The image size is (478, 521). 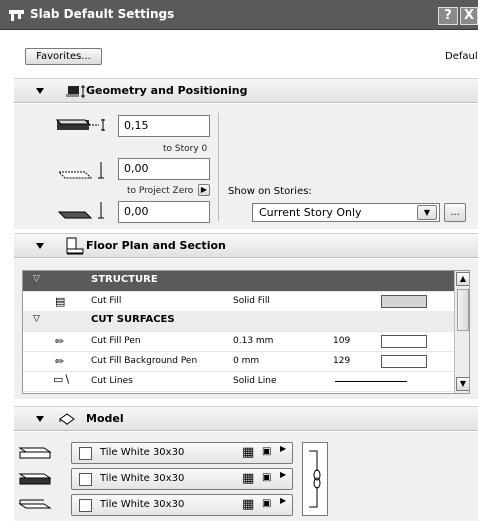 I want to click on story-offset-input: 0,00, so click(x=164, y=169).